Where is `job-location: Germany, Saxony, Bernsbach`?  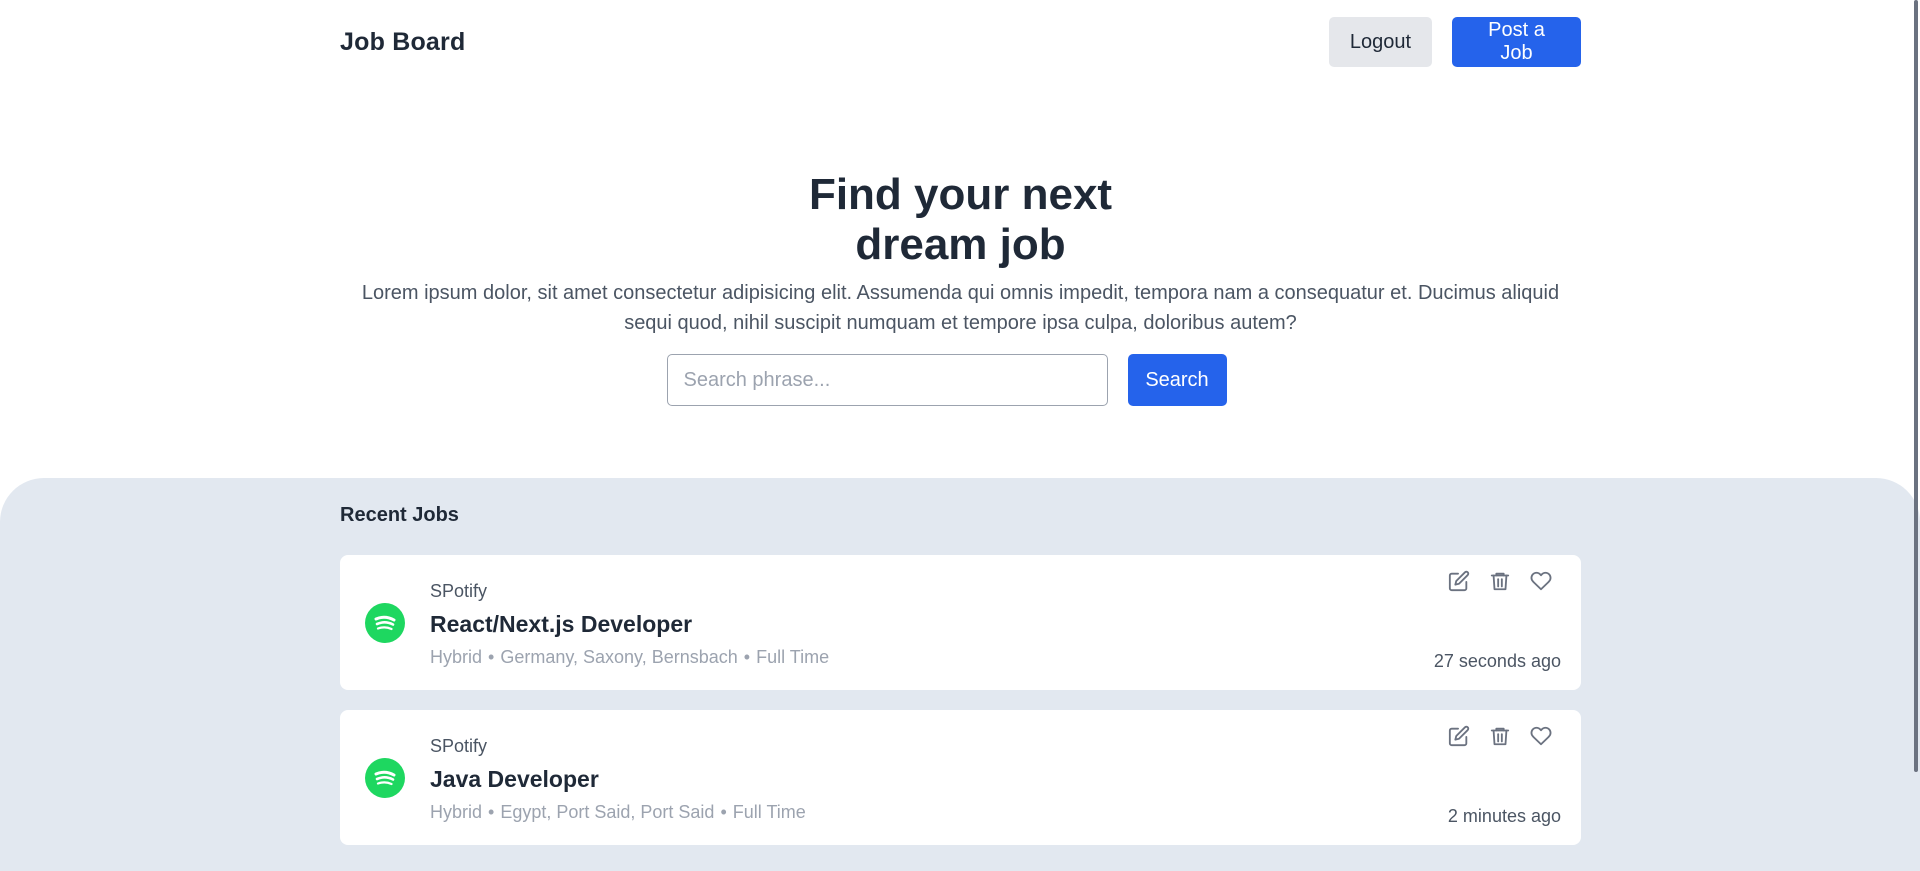 job-location: Germany, Saxony, Bernsbach is located at coordinates (619, 657).